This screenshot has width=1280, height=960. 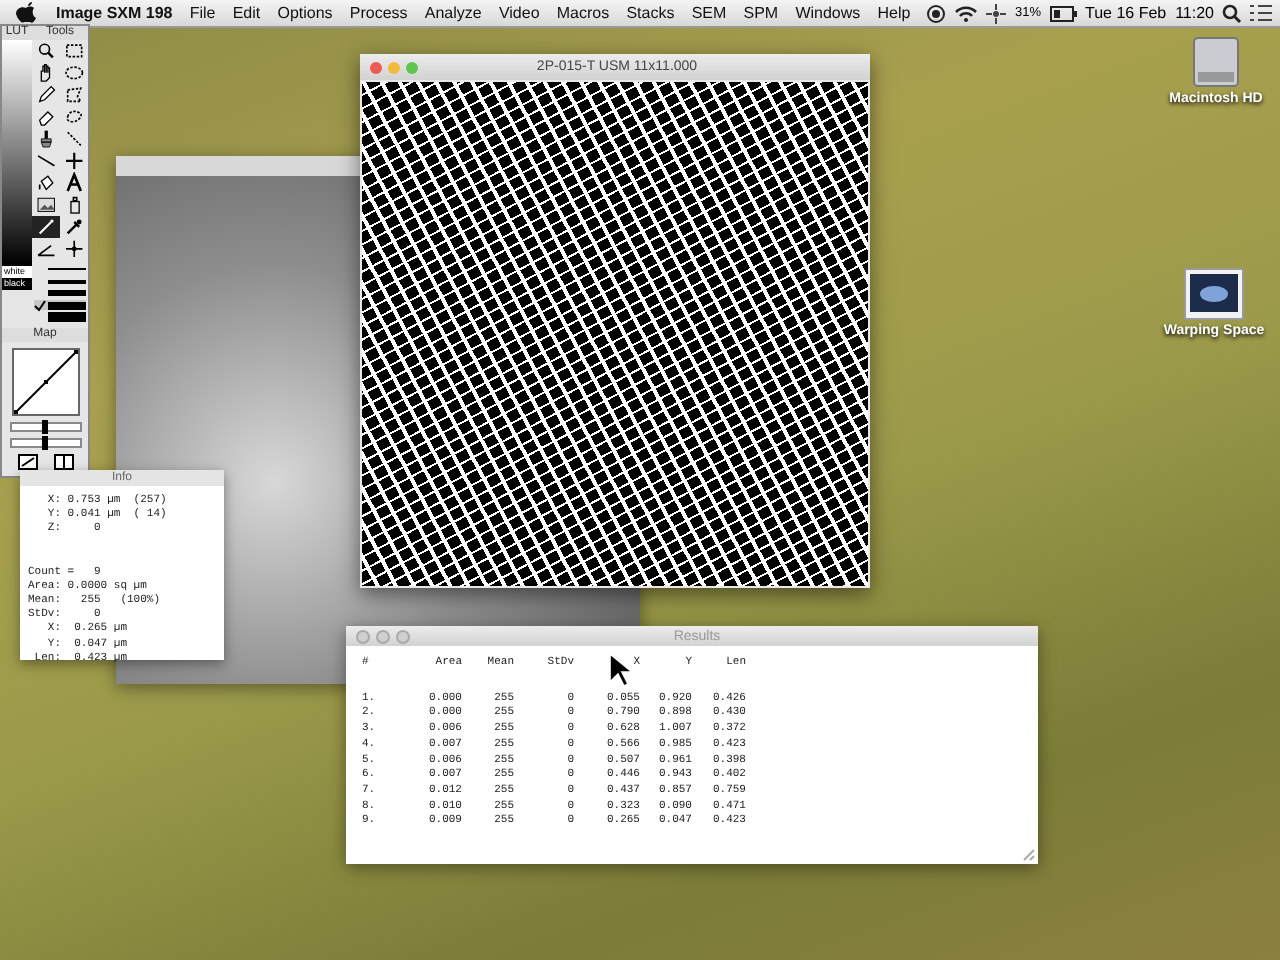 What do you see at coordinates (203, 13) in the screenshot?
I see `menu-item: File` at bounding box center [203, 13].